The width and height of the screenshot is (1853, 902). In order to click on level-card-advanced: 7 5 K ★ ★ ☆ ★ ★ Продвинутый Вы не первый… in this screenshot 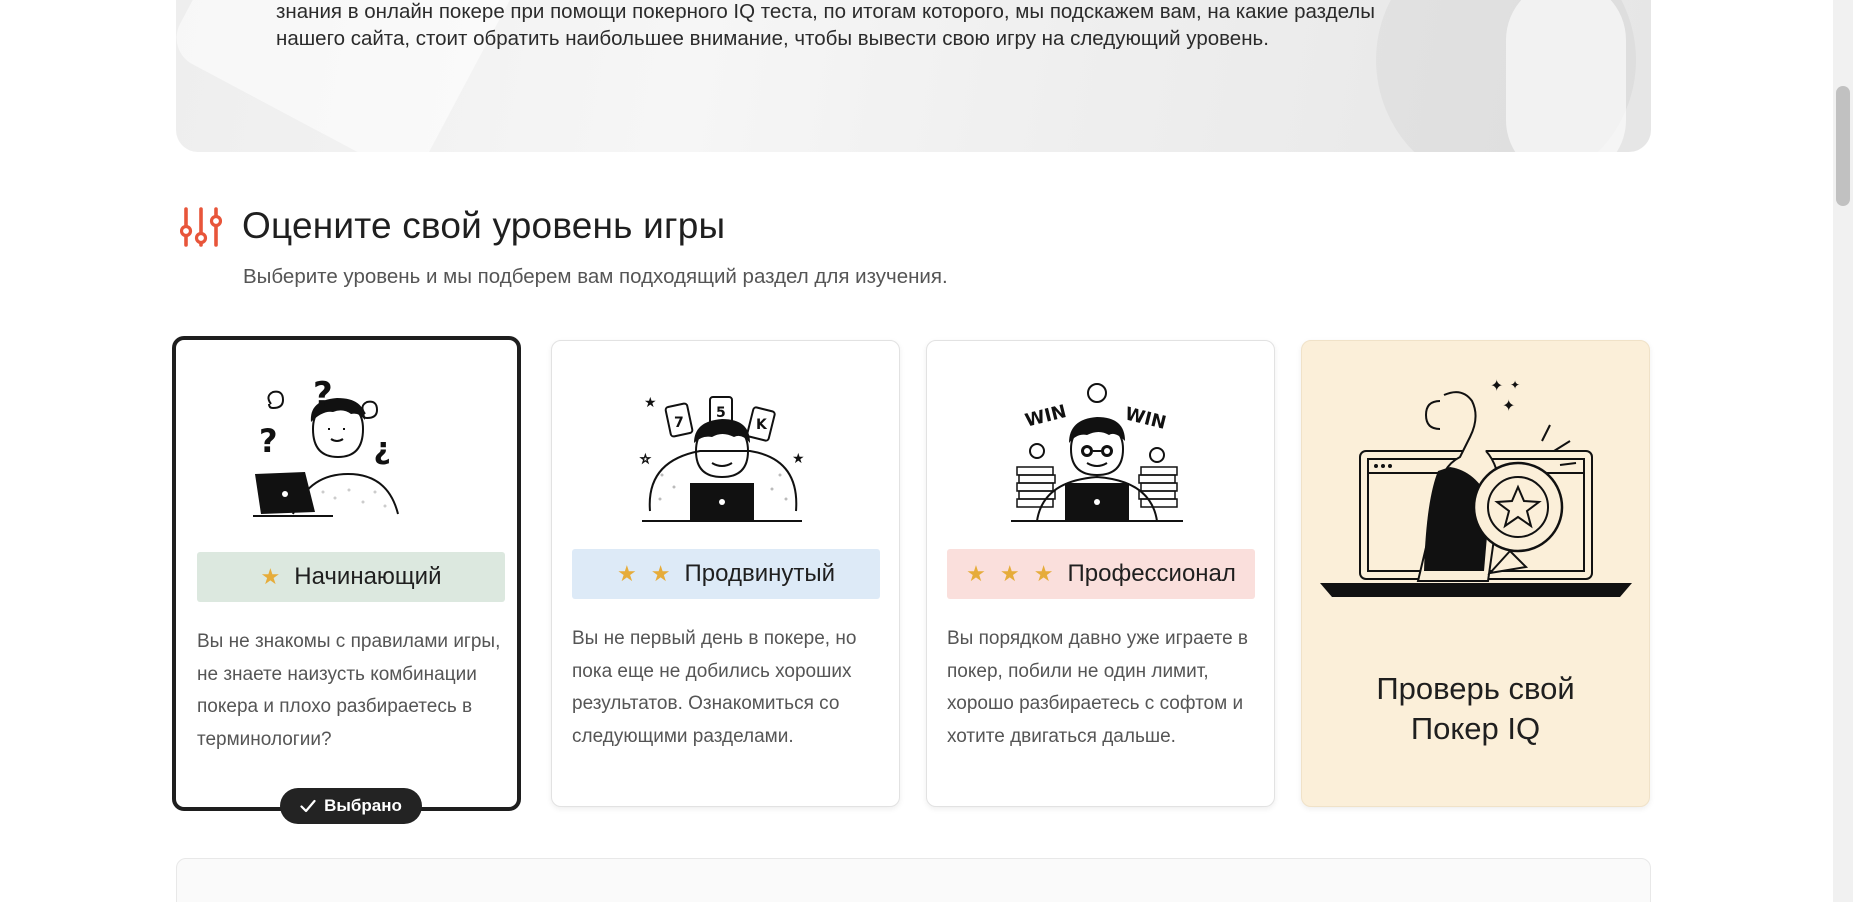, I will do `click(725, 573)`.